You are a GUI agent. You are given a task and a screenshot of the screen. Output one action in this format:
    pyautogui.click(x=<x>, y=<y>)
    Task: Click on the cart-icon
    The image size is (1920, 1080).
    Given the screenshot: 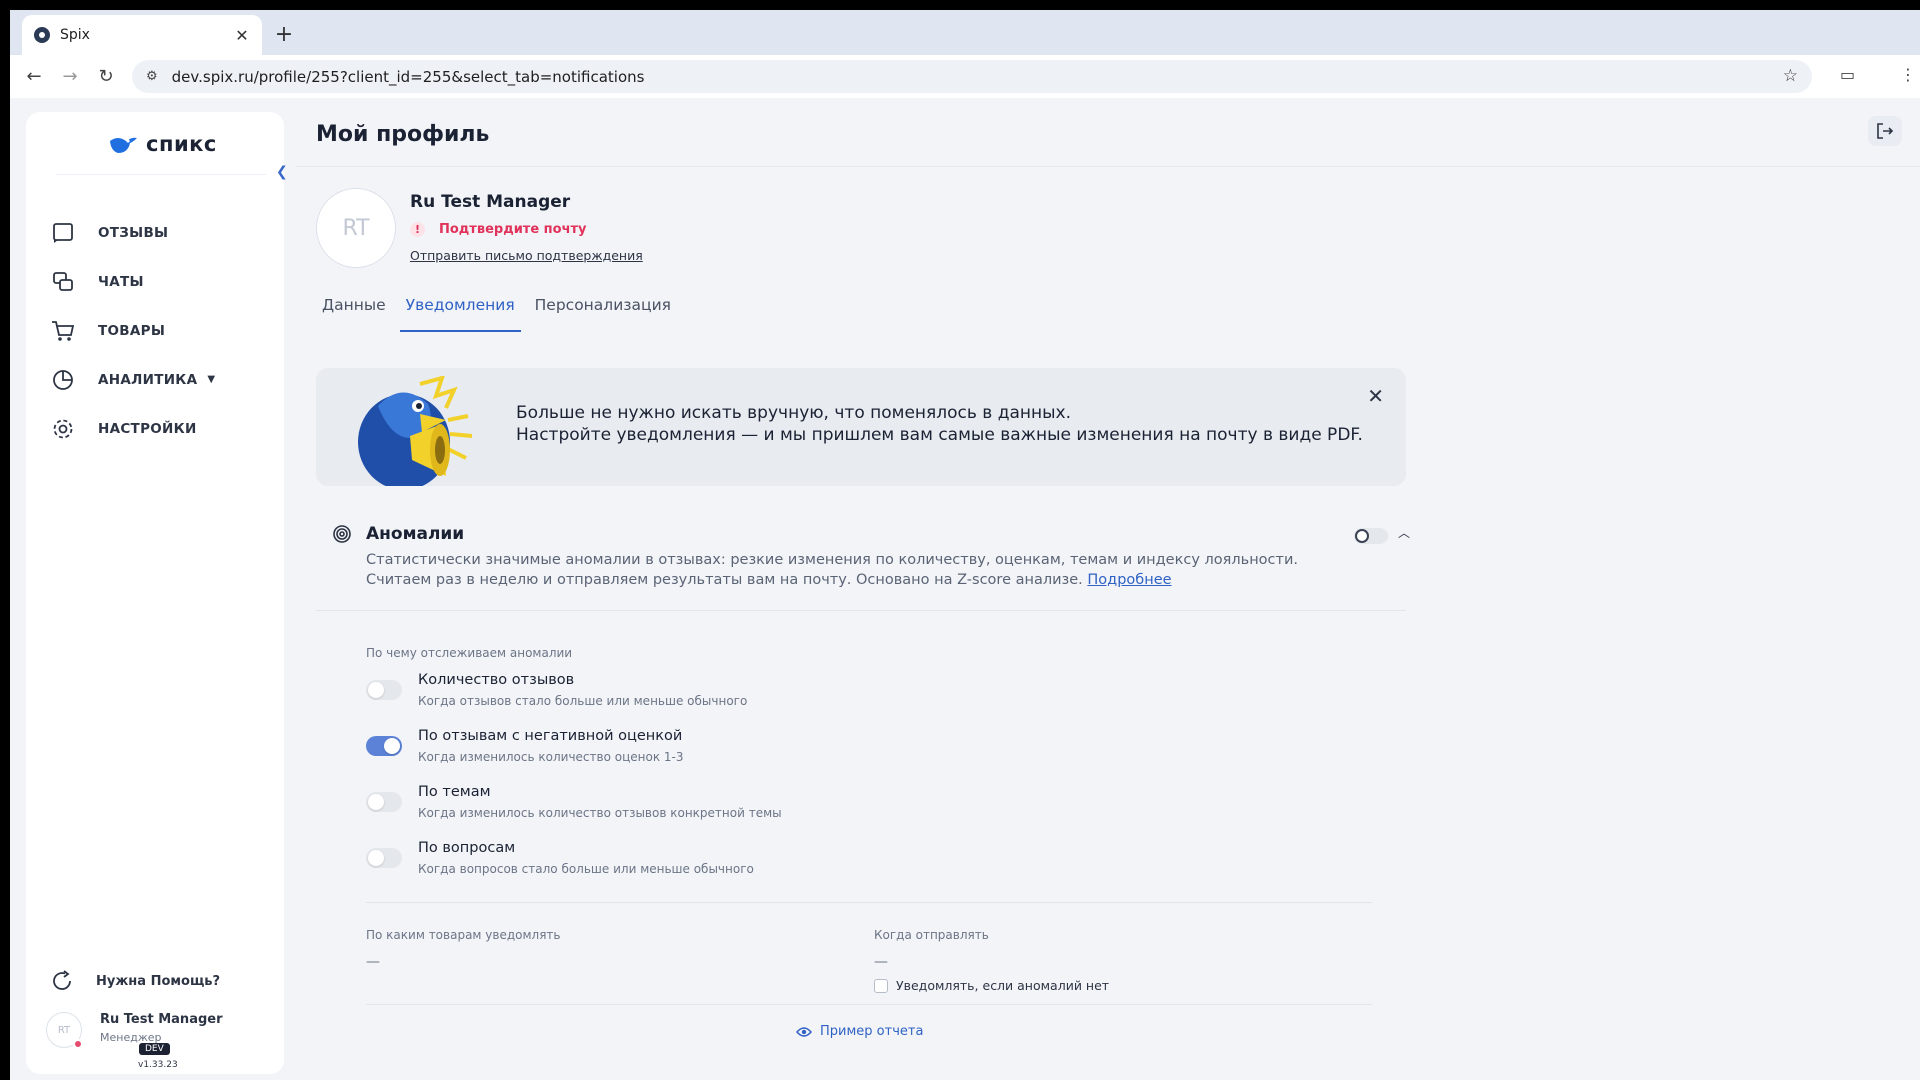 What is the action you would take?
    pyautogui.click(x=63, y=331)
    